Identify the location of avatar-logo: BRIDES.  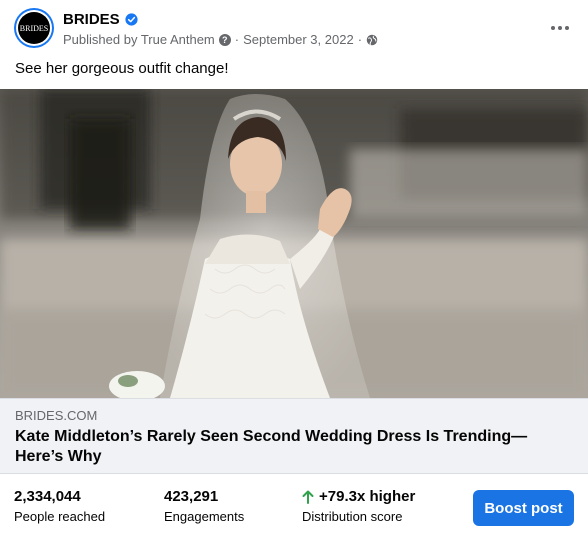
(34, 28).